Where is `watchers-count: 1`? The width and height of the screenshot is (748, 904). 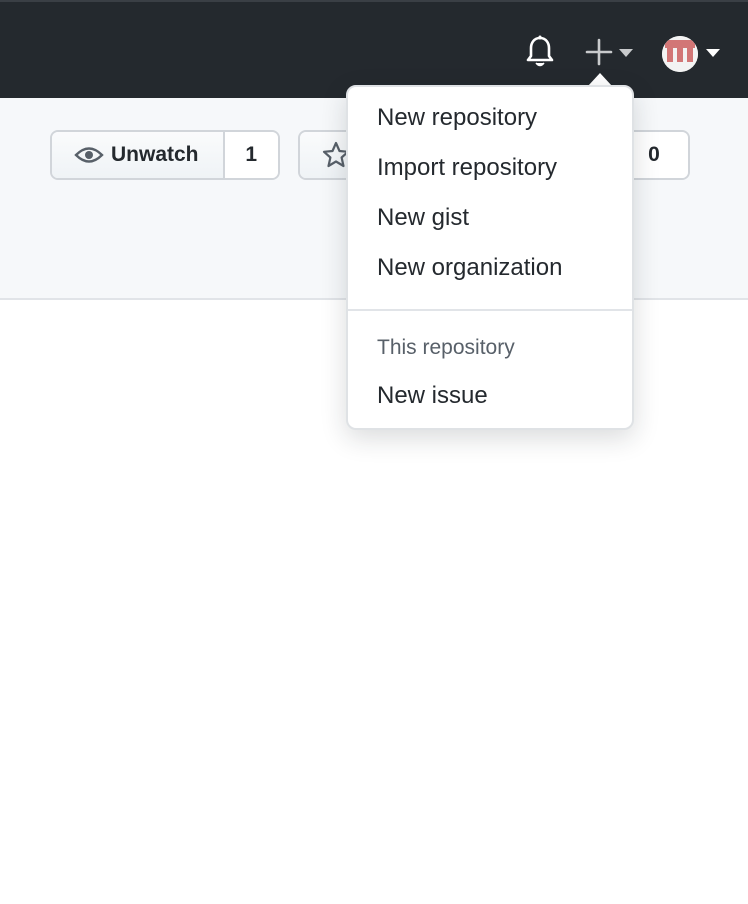 watchers-count: 1 is located at coordinates (250, 155).